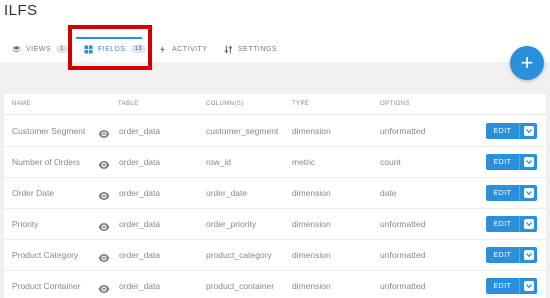 The width and height of the screenshot is (550, 298). Describe the element at coordinates (128, 104) in the screenshot. I see `column-header-table: TABLE` at that location.